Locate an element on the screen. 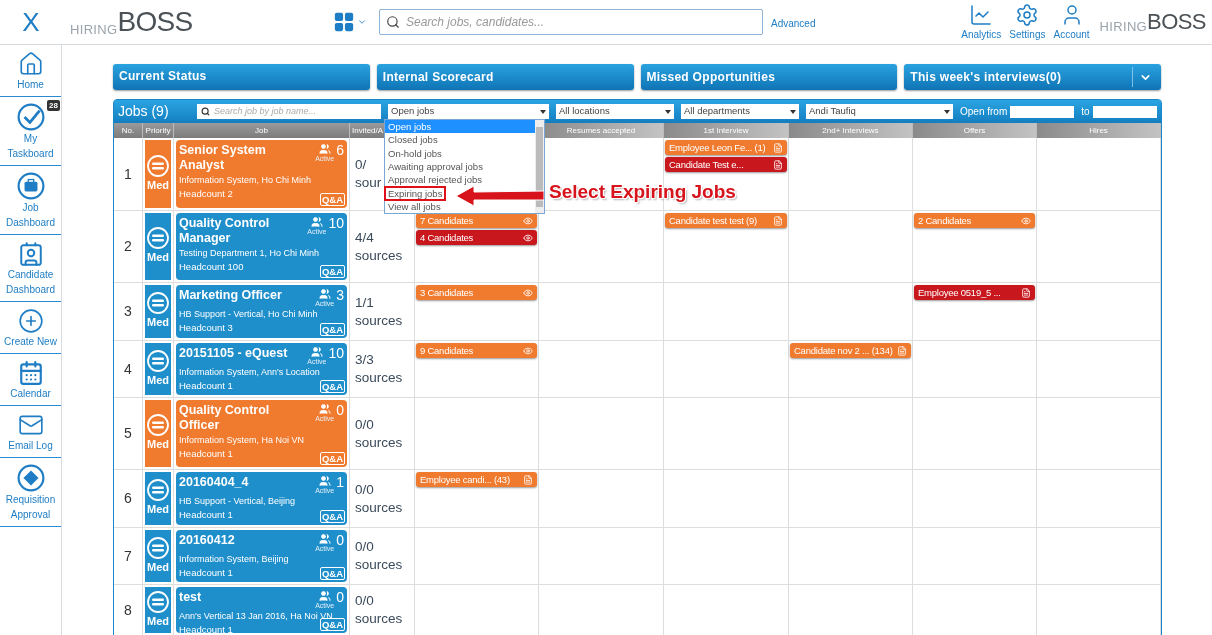 Image resolution: width=1212 pixels, height=635 pixels. job-title: test is located at coordinates (191, 597).